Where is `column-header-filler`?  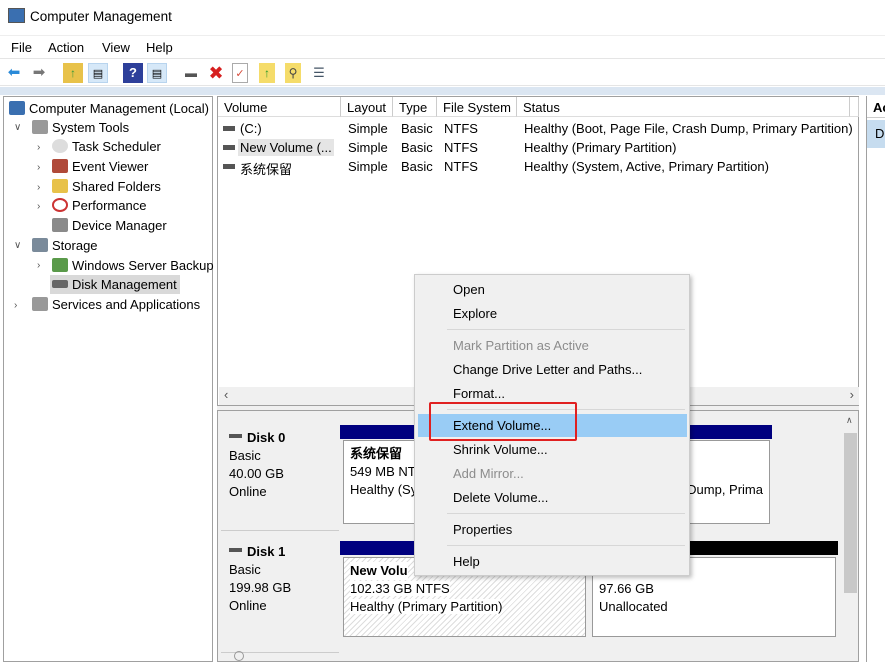 column-header-filler is located at coordinates (854, 107).